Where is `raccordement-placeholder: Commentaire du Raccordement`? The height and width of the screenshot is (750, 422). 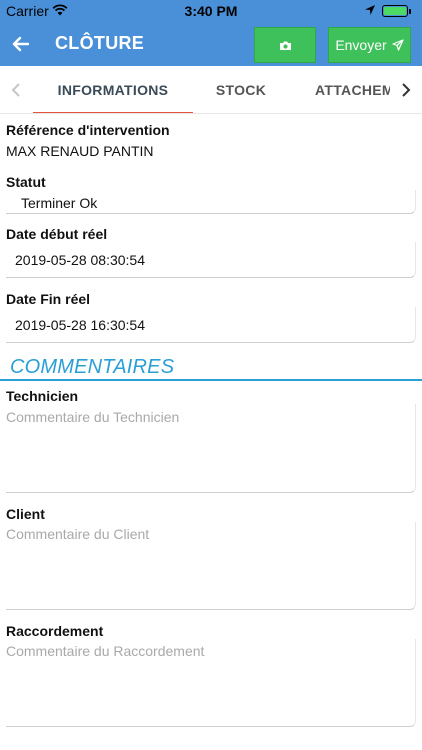
raccordement-placeholder: Commentaire du Raccordement is located at coordinates (105, 651).